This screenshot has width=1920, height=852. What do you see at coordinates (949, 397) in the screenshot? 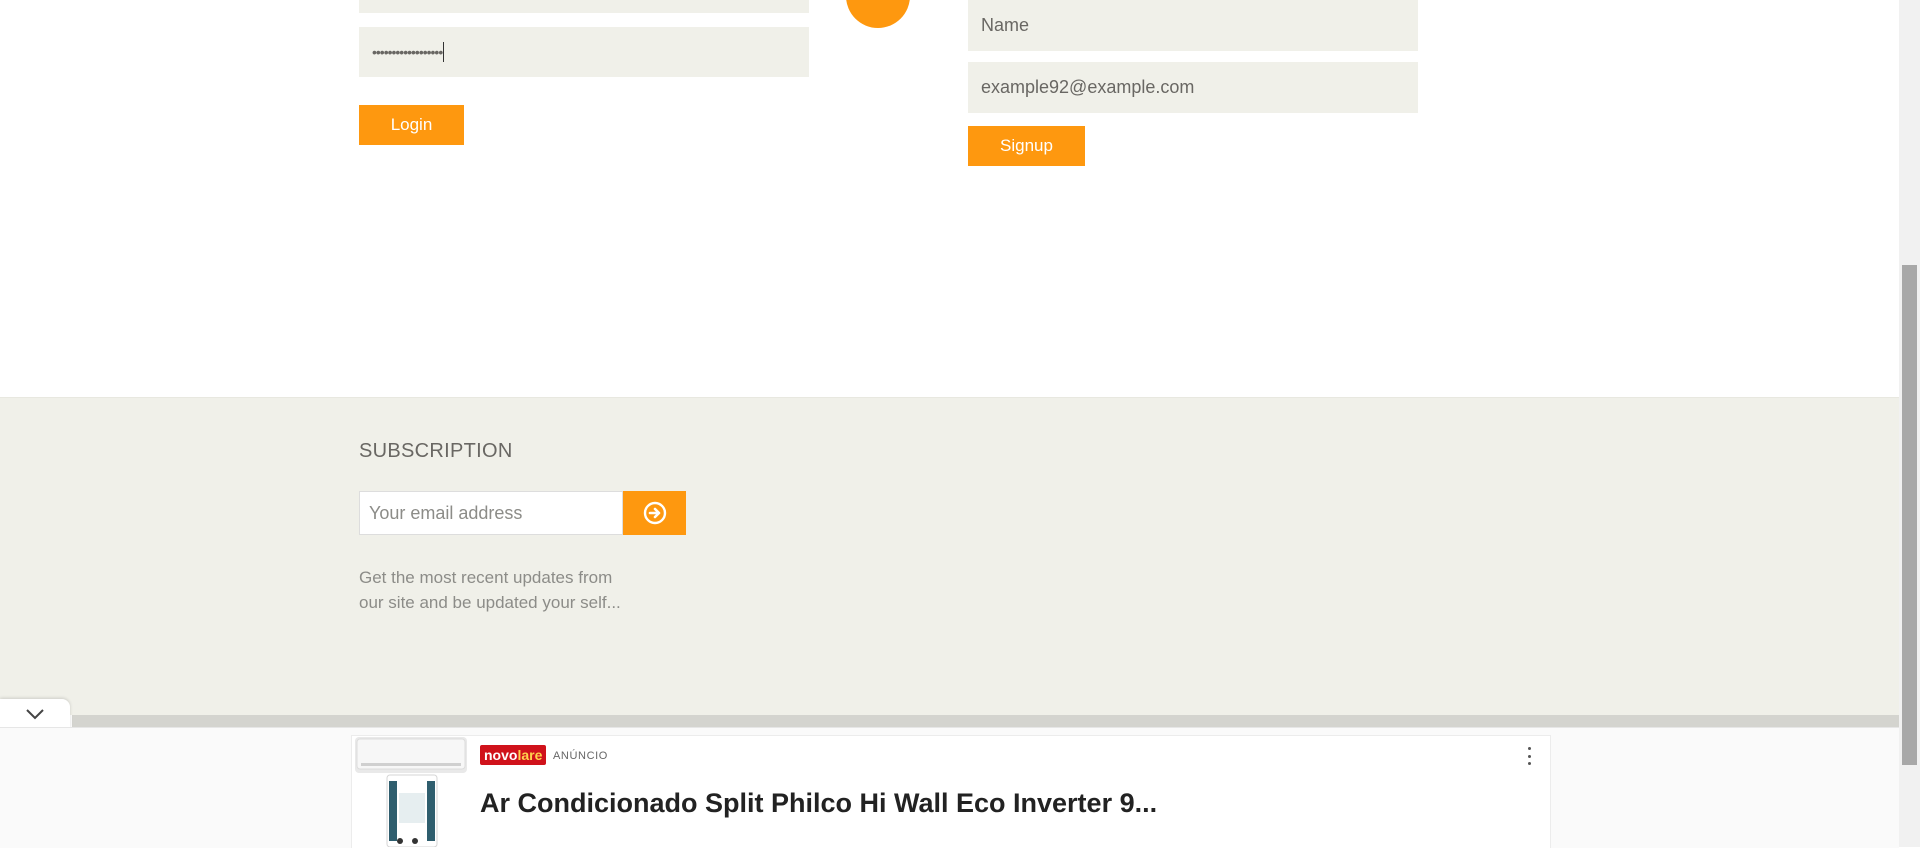
I see `footer-divider` at bounding box center [949, 397].